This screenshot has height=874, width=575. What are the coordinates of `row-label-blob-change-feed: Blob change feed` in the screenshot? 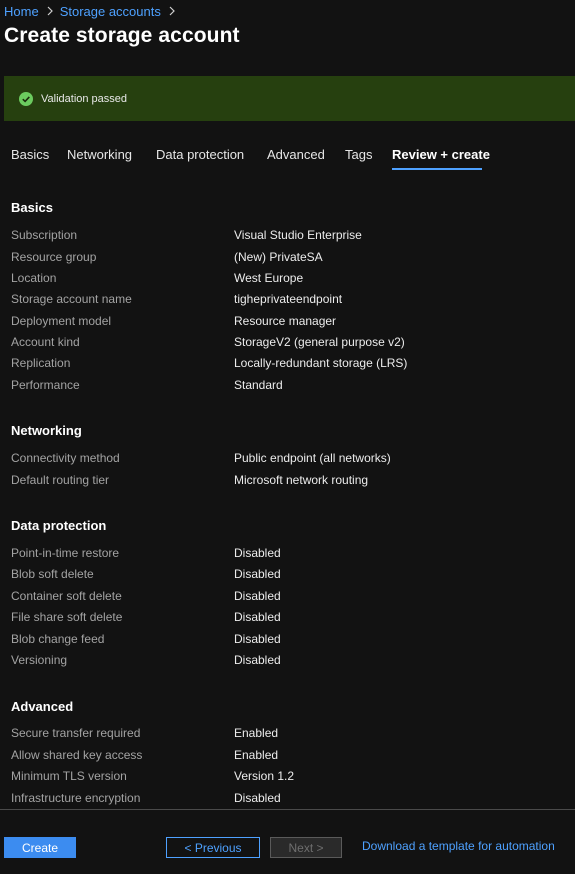 It's located at (58, 639).